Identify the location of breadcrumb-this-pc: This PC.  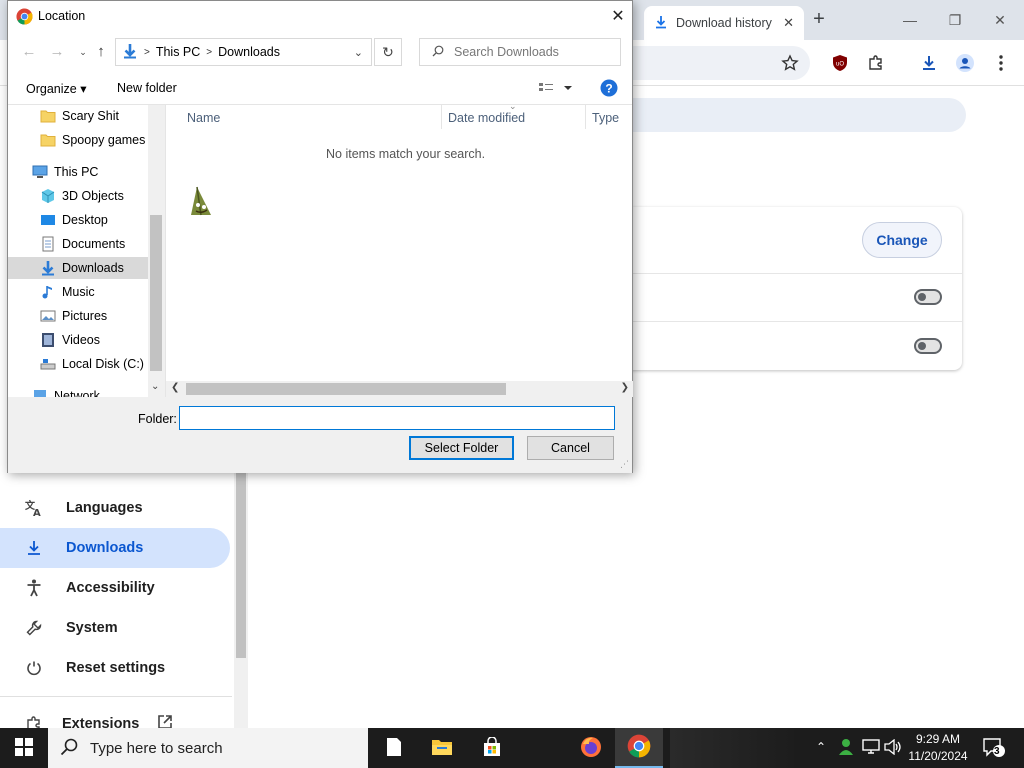
(178, 52).